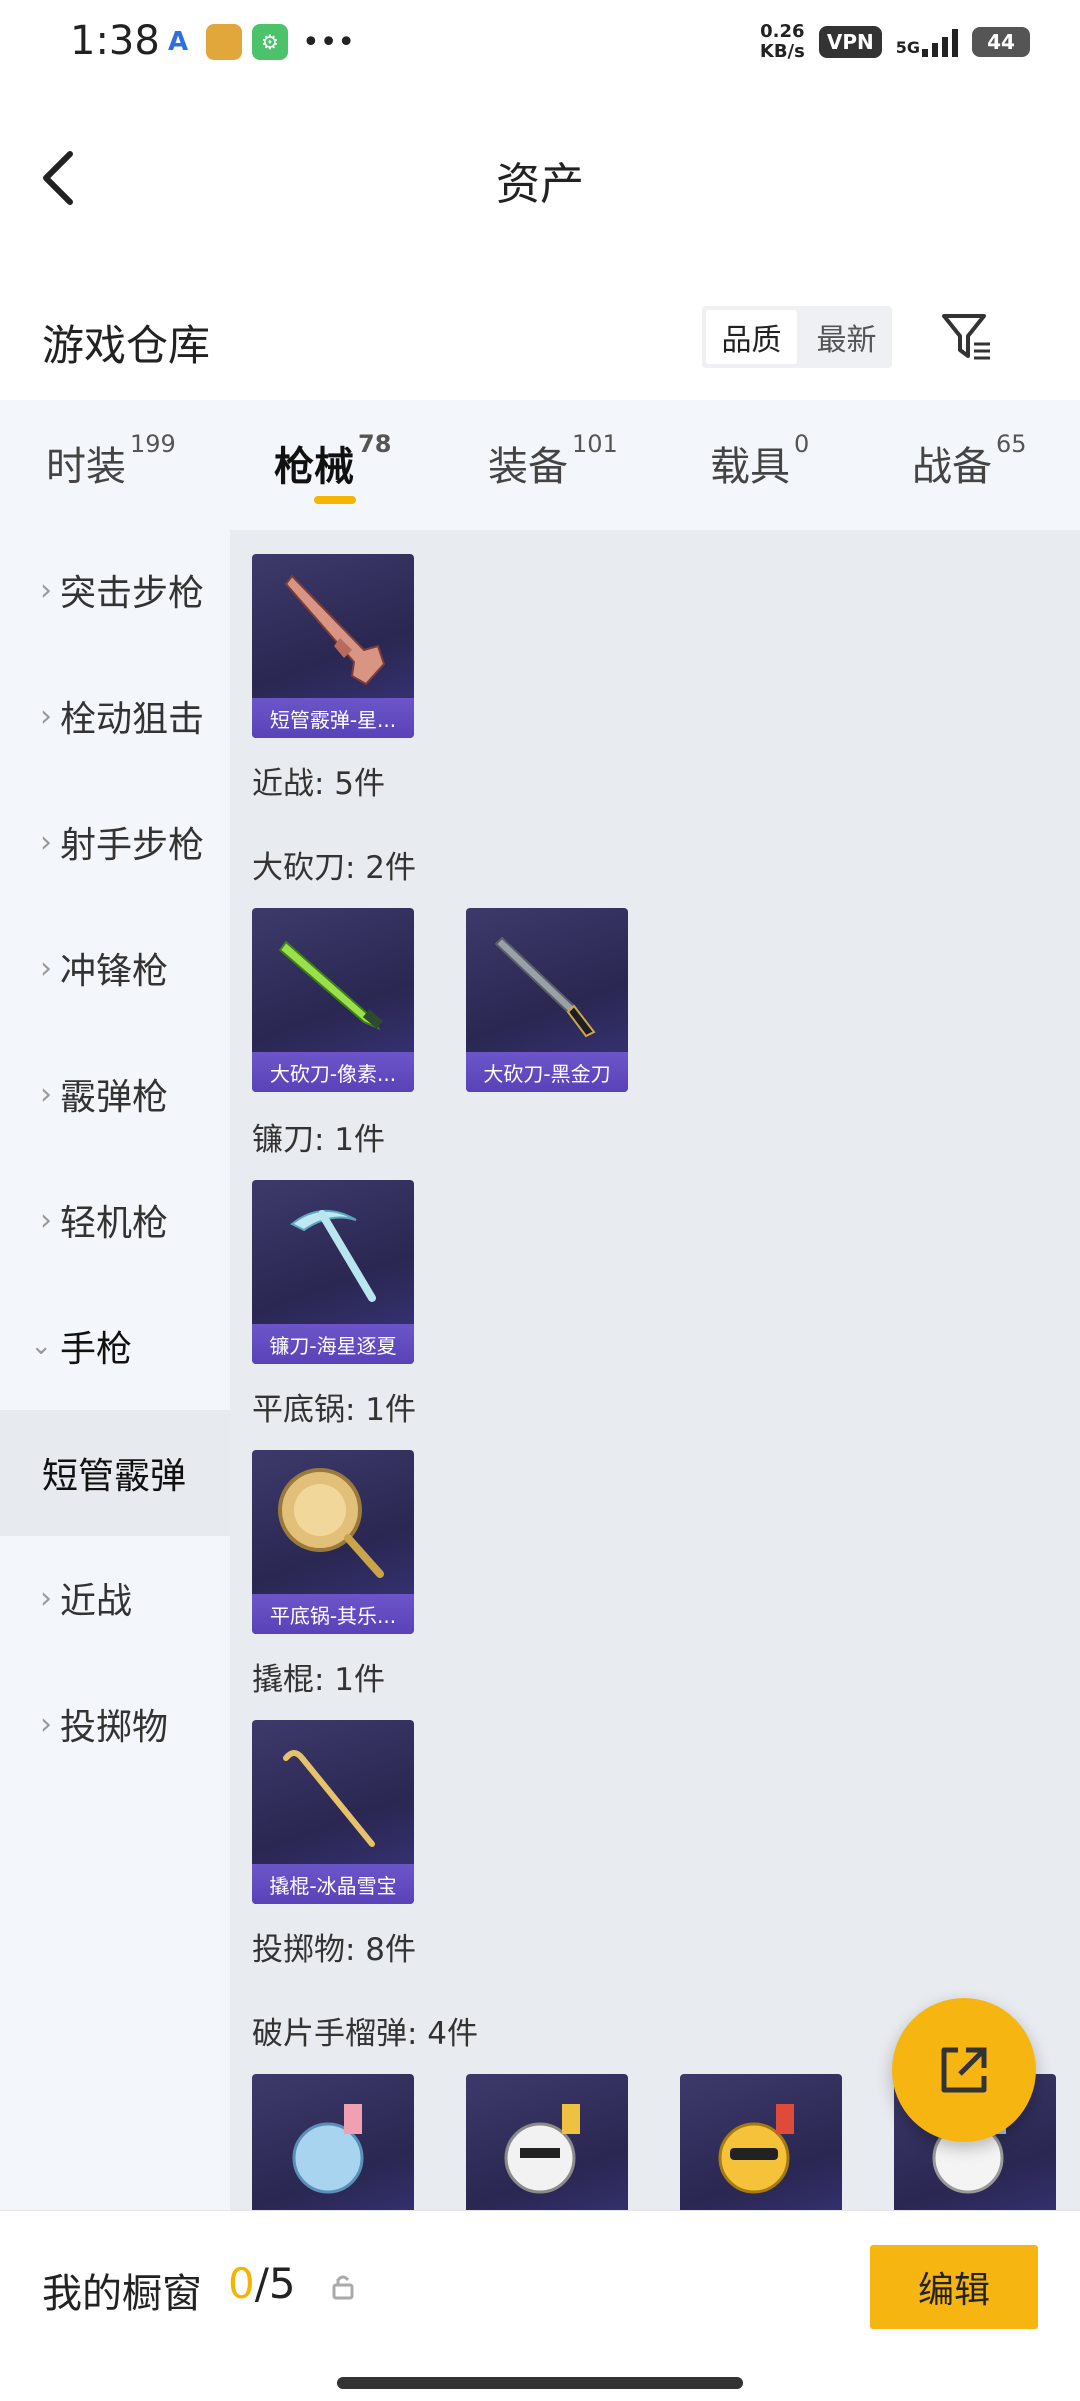 The width and height of the screenshot is (1080, 2401). I want to click on item-card-label: 大砍刀-黑金刀, so click(547, 1072).